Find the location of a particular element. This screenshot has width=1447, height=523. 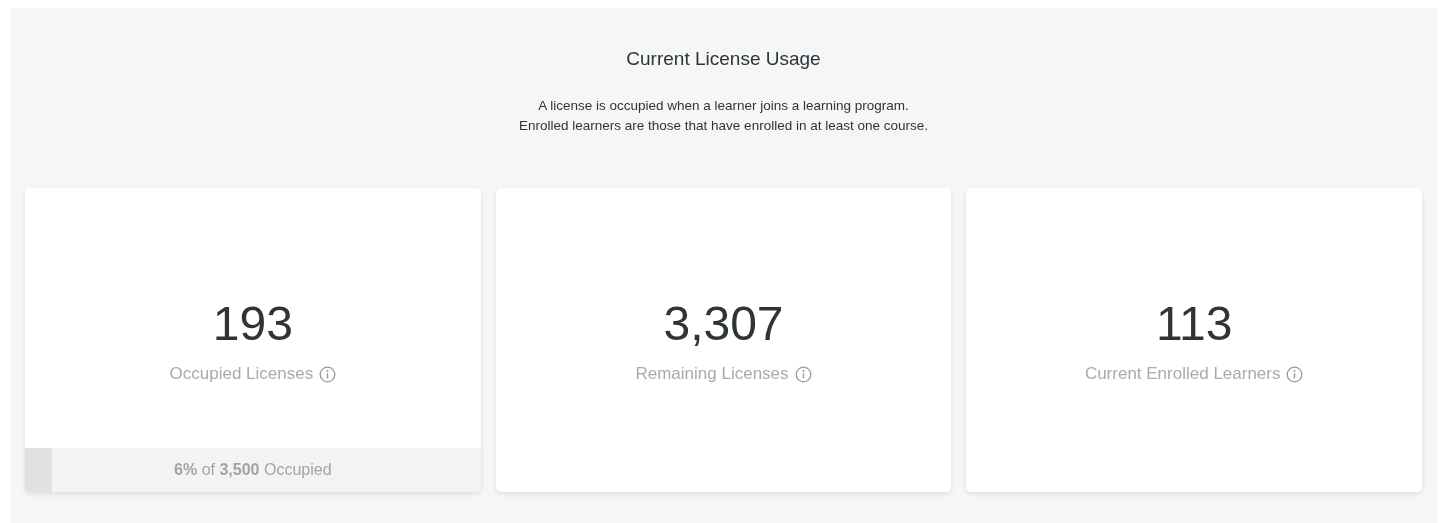

stat-value: 3,307 is located at coordinates (723, 324).